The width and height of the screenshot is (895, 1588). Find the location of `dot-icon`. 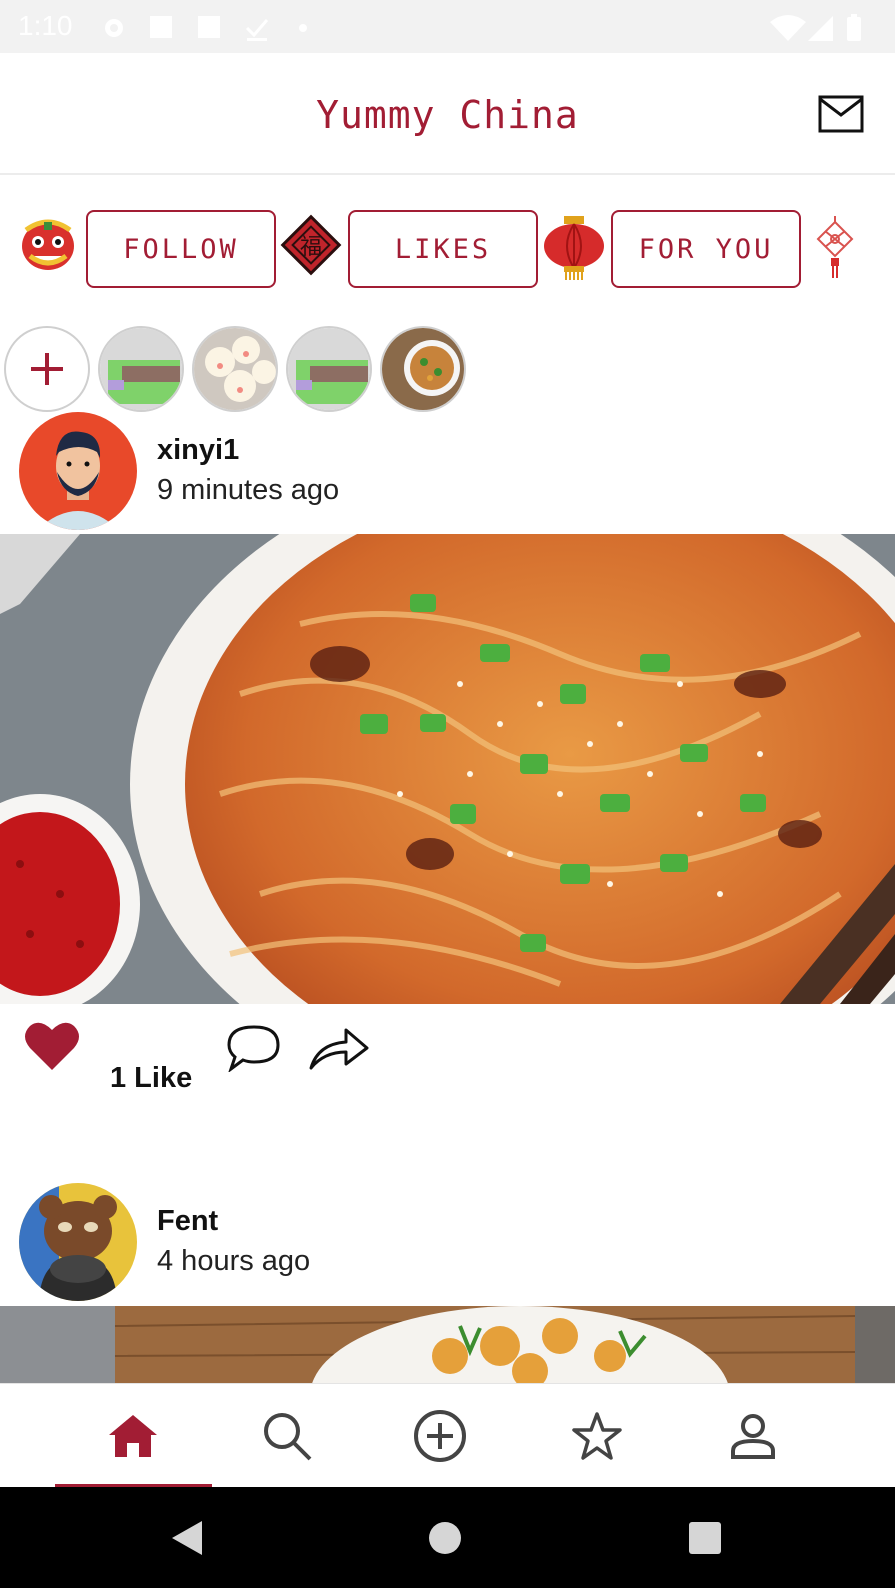

dot-icon is located at coordinates (303, 28).